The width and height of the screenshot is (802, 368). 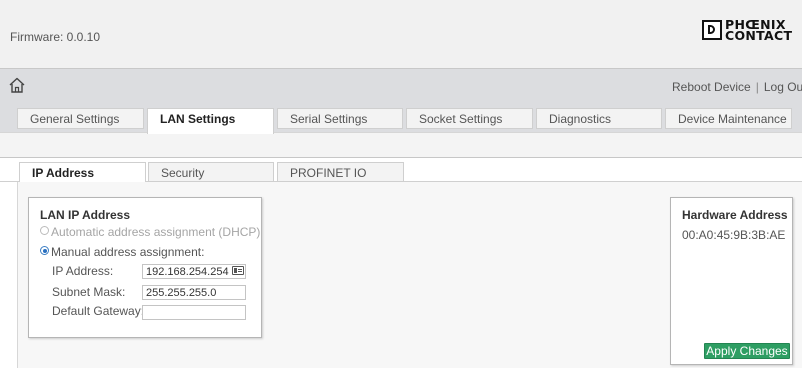 I want to click on manual-option: Manual address assignment:, so click(x=122, y=252).